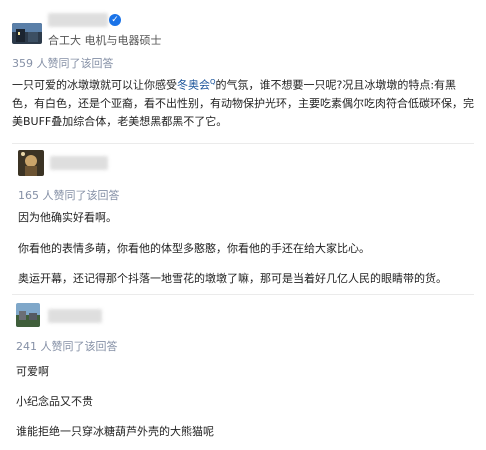  Describe the element at coordinates (232, 278) in the screenshot. I see `answer-2-paragraph-3: 奥运开幕，还记得那个抖落一地雪花的墩墩了嘛，那可是当着好几亿人民的眼睛带的货。` at that location.